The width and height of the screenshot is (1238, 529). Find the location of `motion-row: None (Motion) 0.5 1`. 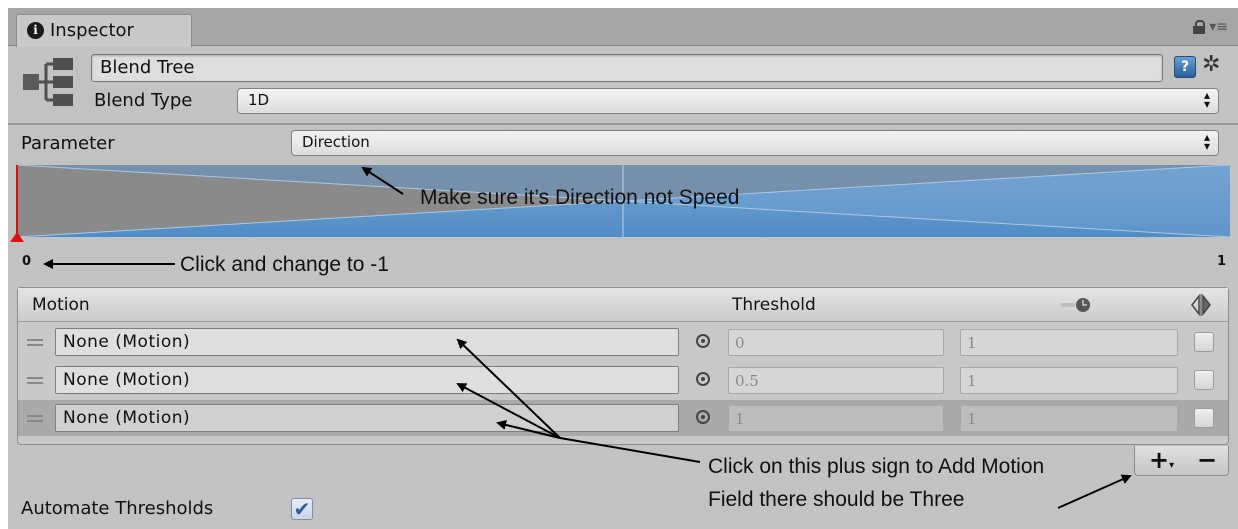

motion-row: None (Motion) 0.5 1 is located at coordinates (623, 380).